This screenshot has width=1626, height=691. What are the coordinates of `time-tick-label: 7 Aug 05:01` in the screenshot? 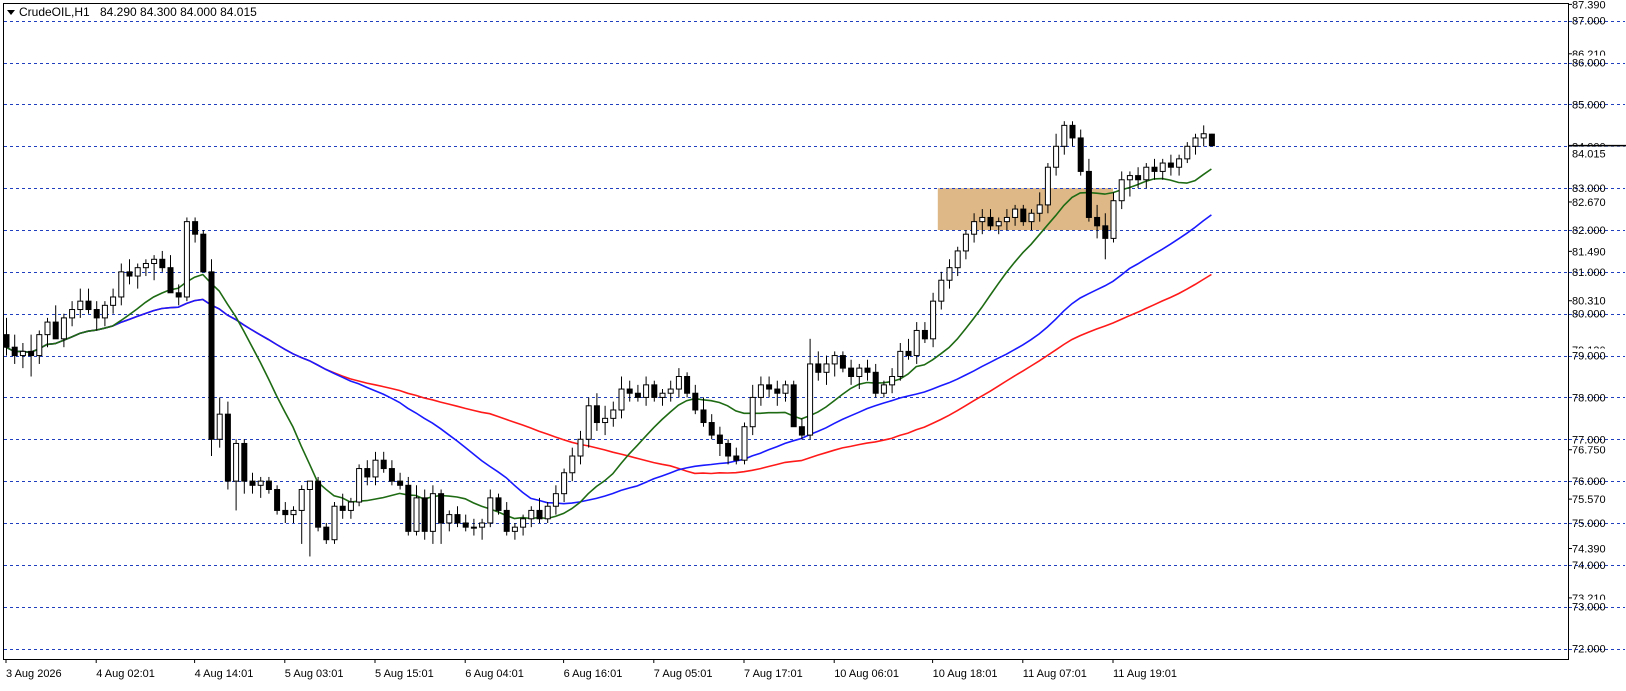 It's located at (683, 674).